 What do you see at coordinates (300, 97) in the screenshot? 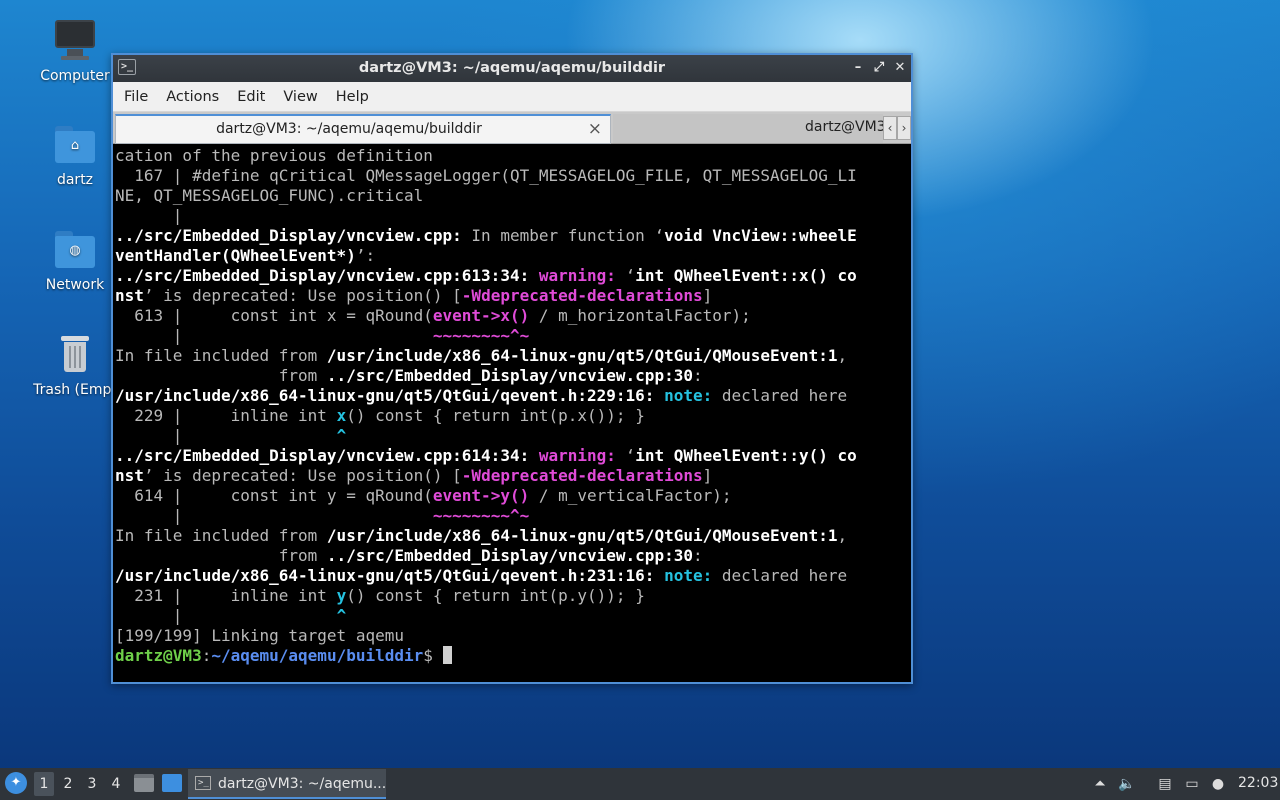
I see `menu-view: View` at bounding box center [300, 97].